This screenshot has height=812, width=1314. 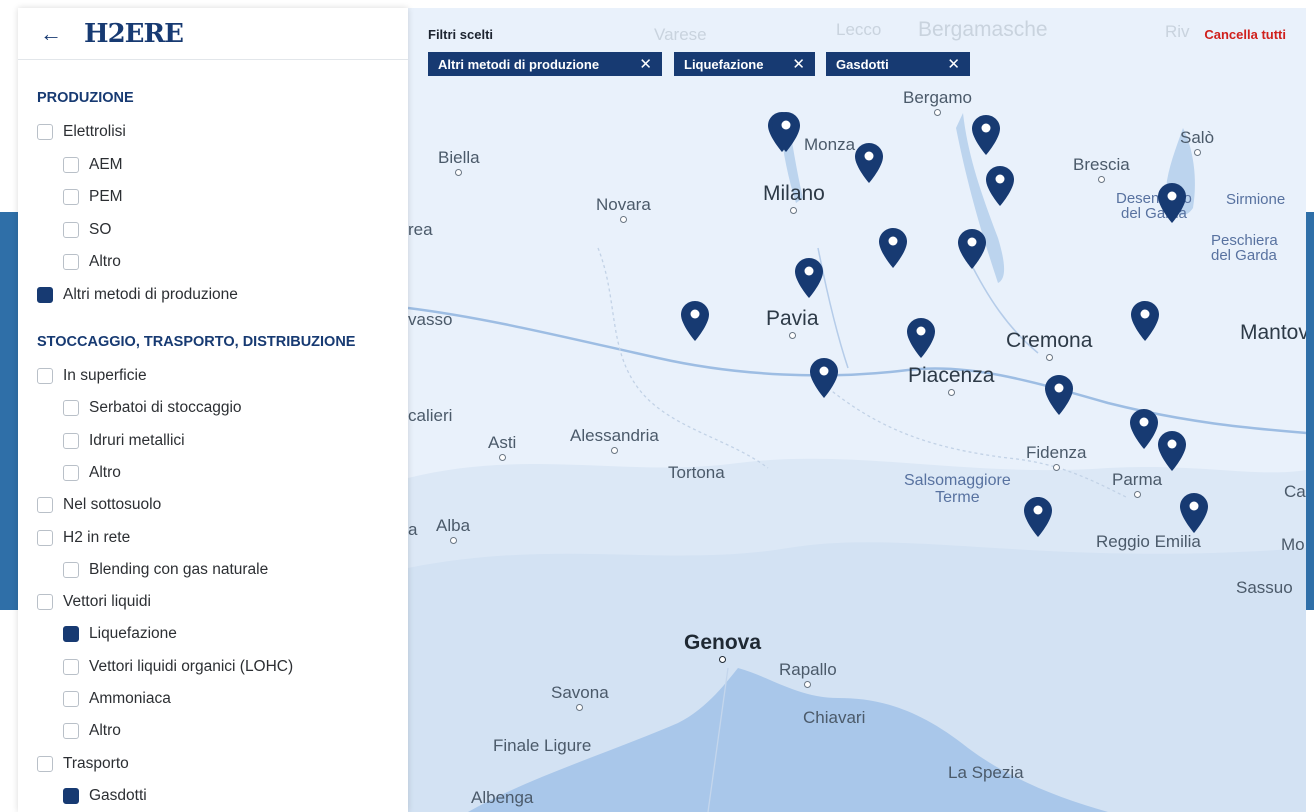 What do you see at coordinates (808, 674) in the screenshot?
I see `city-rapallo: Rapallo` at bounding box center [808, 674].